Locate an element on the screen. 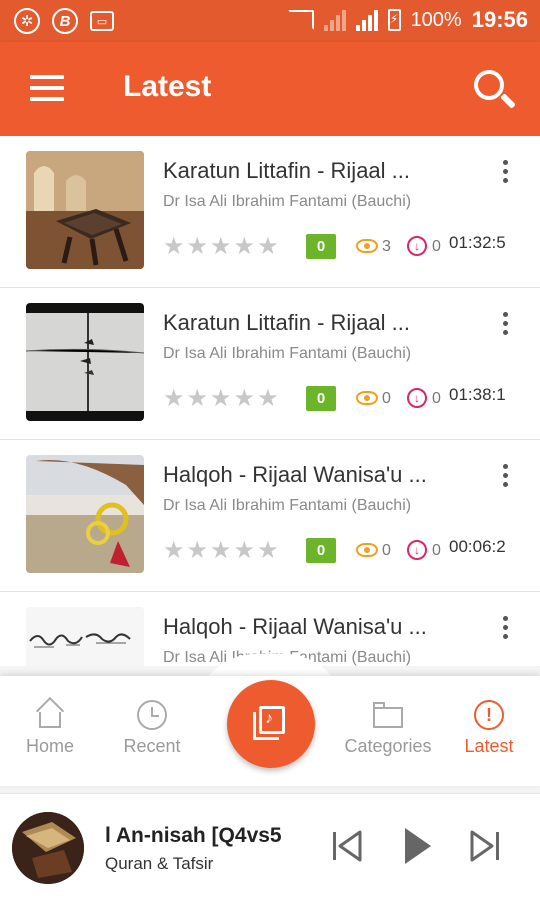 The height and width of the screenshot is (900, 540). play-button is located at coordinates (418, 846).